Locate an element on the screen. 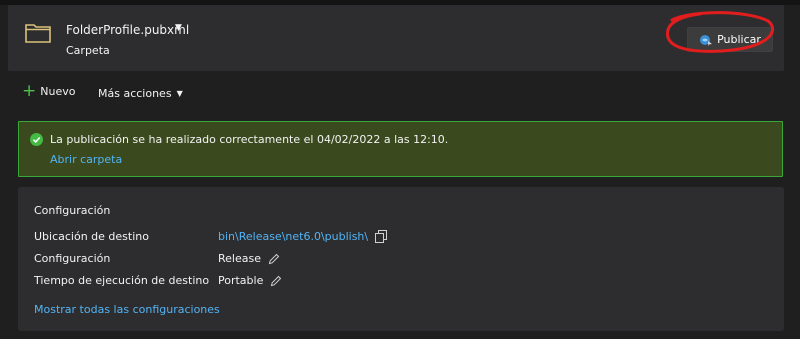  target-runtime-value: Portable is located at coordinates (241, 280).